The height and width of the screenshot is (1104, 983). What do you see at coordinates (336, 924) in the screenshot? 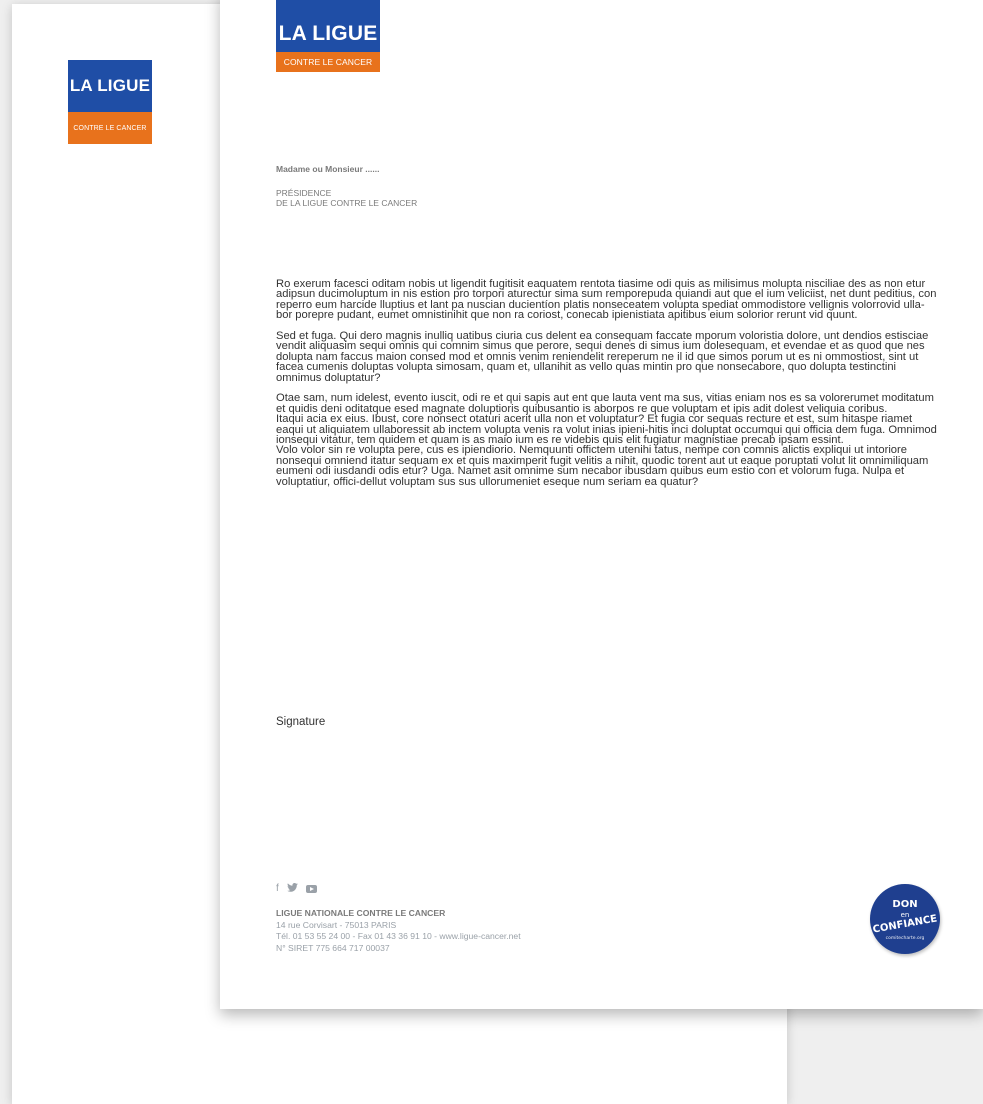
I see `footer-street: 14 rue Corvisart - 75013 PARIS` at bounding box center [336, 924].